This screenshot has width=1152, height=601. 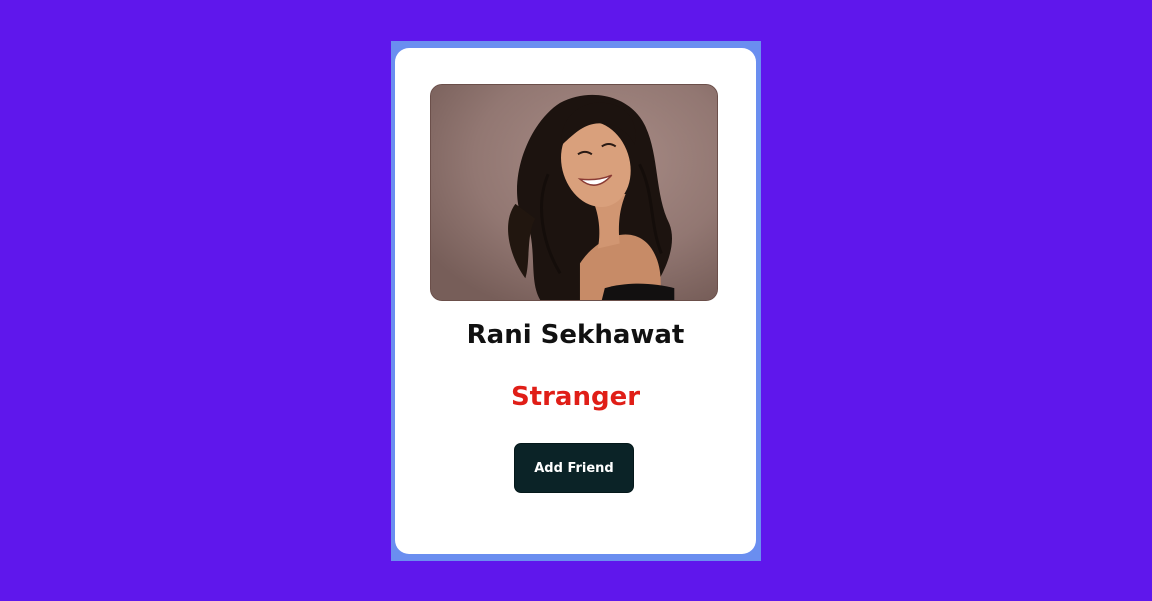 I want to click on relationship-status: Stranger, so click(x=575, y=397).